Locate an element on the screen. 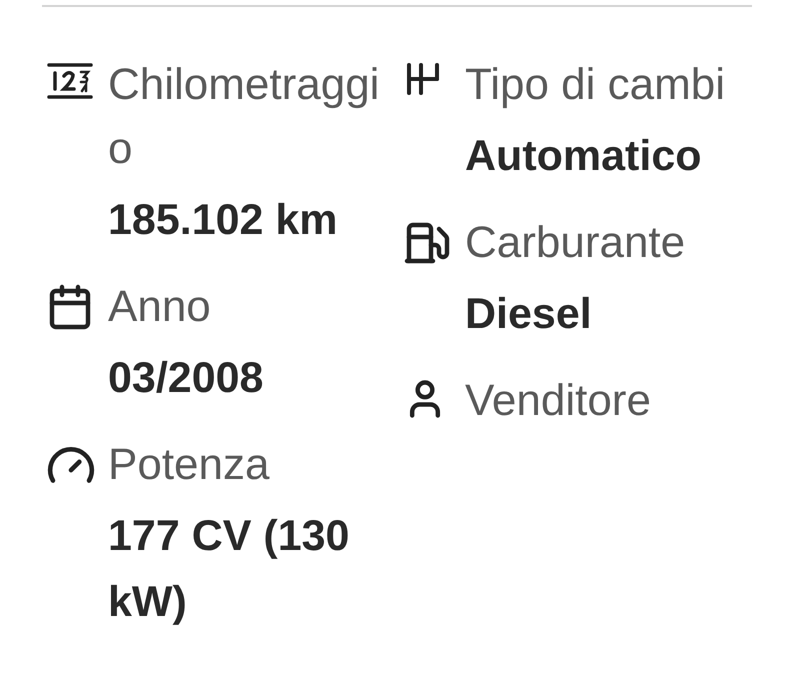 This screenshot has height=673, width=800. spec-value: Diesel is located at coordinates (529, 314).